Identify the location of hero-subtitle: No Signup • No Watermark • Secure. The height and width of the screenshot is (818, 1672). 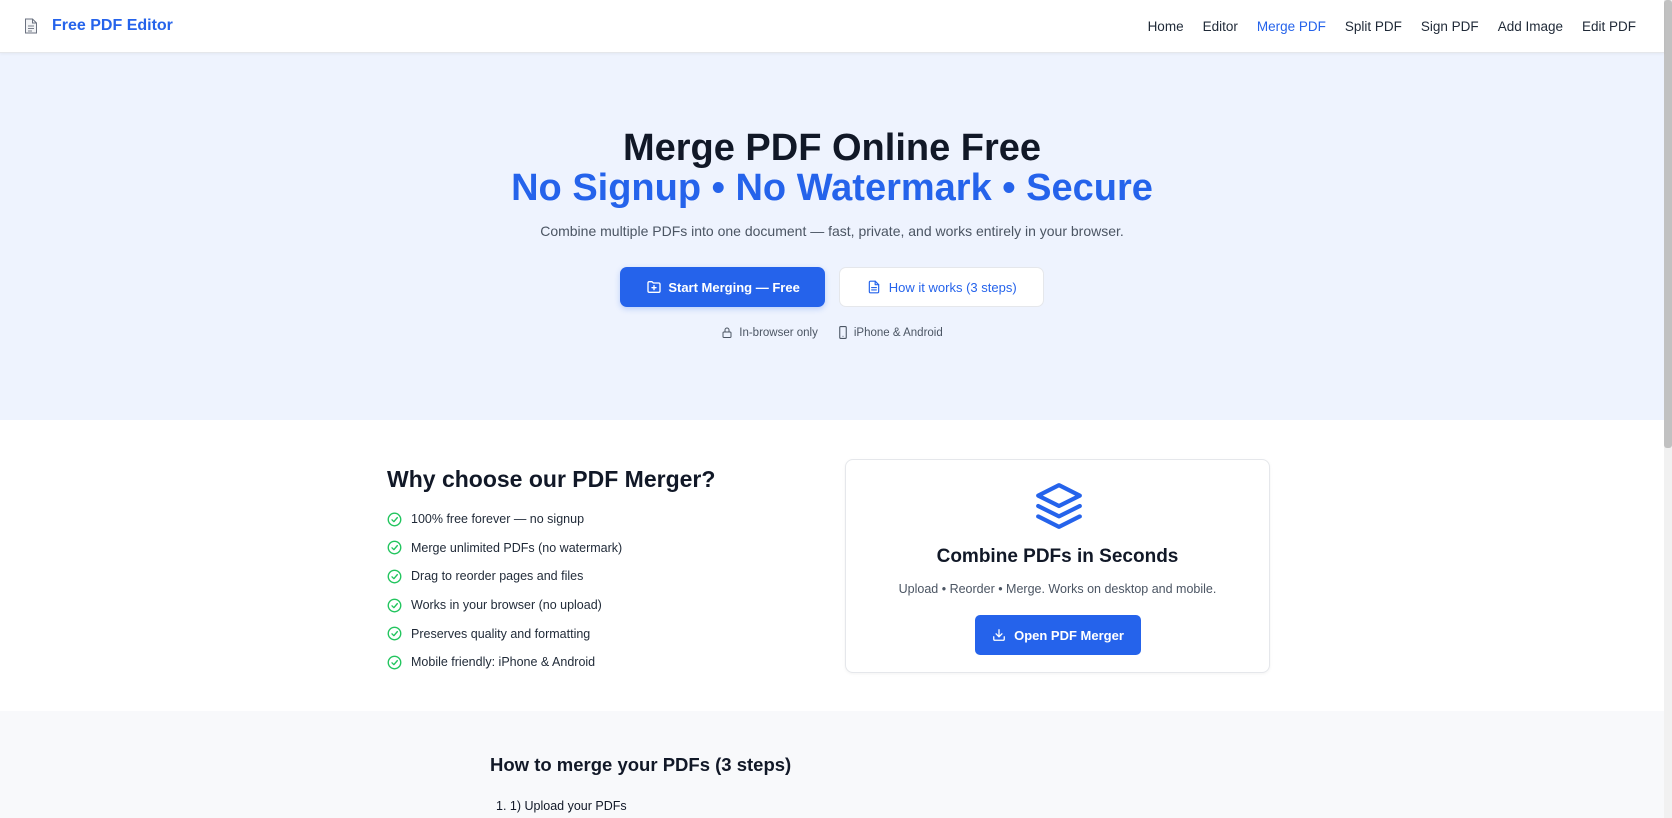
(832, 188).